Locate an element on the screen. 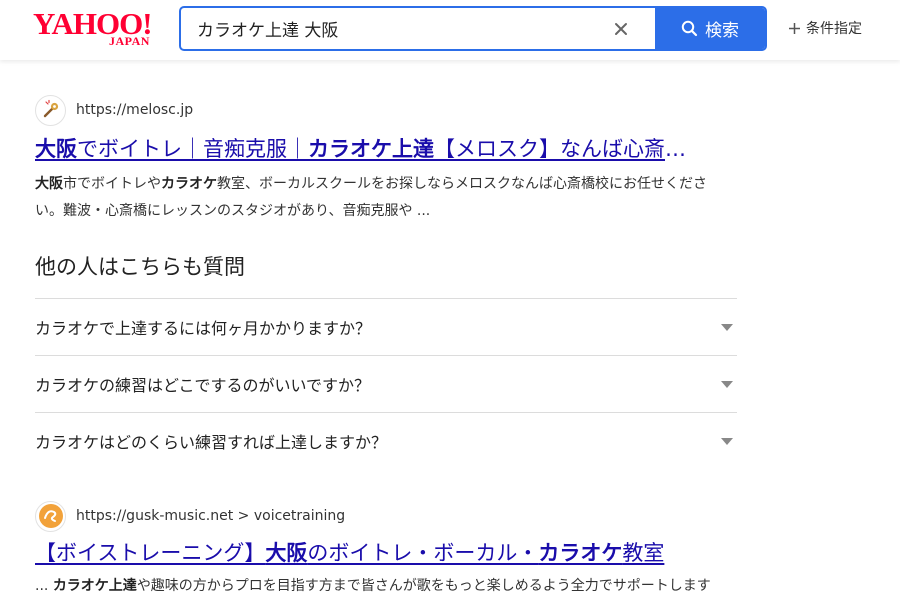  search-button: 検索 is located at coordinates (710, 28).